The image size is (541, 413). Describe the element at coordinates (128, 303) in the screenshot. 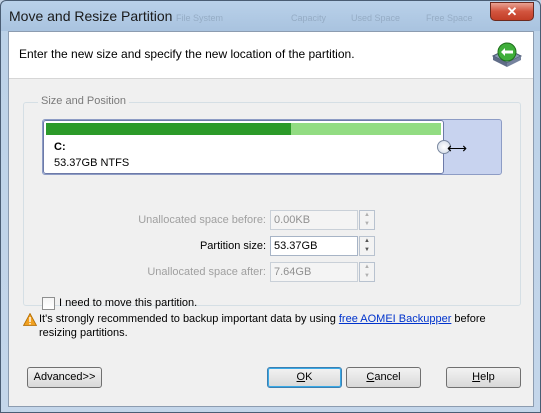

I see `move-partition-label: I need to move this partition.` at that location.